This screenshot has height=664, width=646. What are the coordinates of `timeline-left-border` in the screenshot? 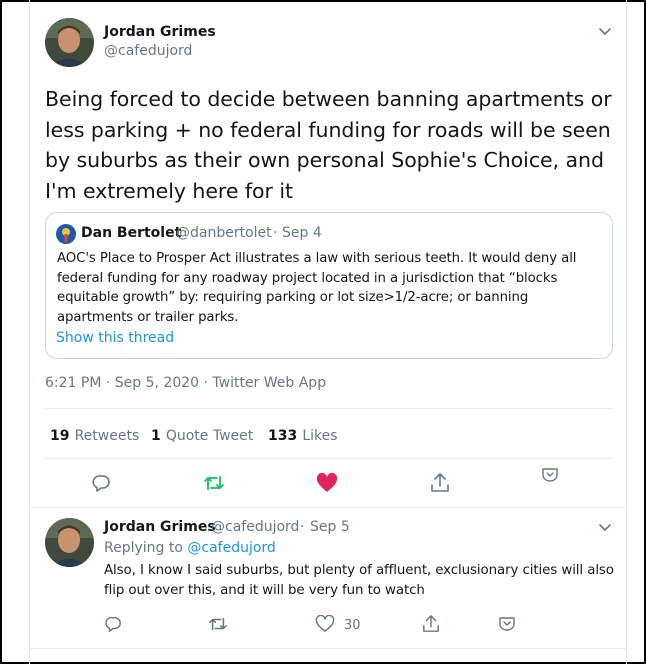 It's located at (29, 332).